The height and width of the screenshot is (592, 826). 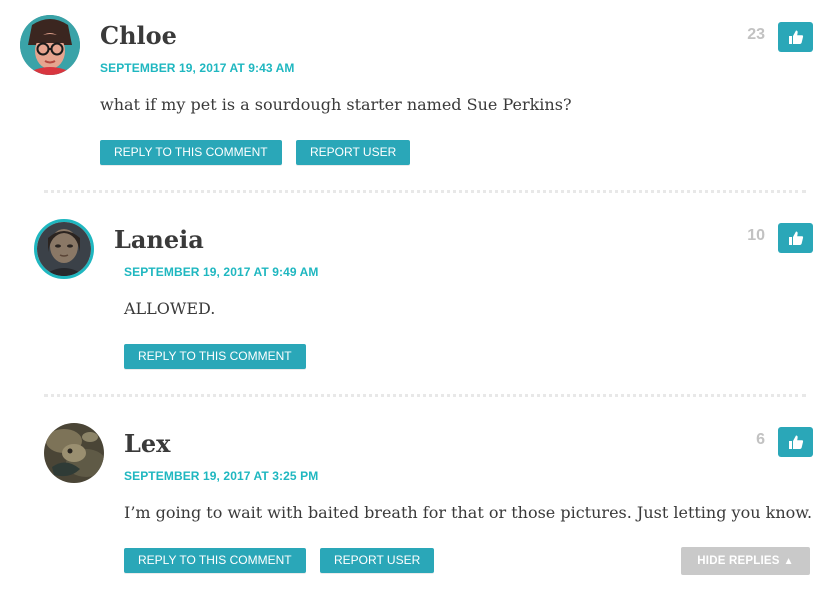 What do you see at coordinates (221, 476) in the screenshot?
I see `comment-date: SEPTEMBER 19, 2017 AT 3:25 PM` at bounding box center [221, 476].